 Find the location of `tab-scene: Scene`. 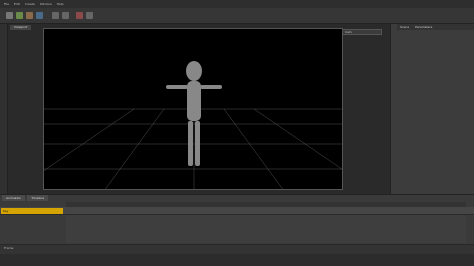

tab-scene: Scene is located at coordinates (404, 27).